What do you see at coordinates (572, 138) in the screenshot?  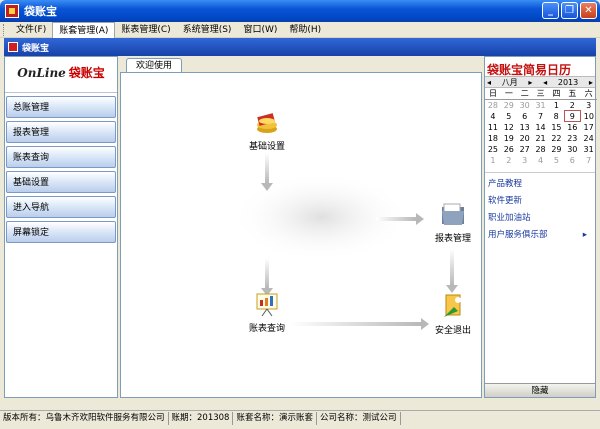 I see `calendar-day: 23` at bounding box center [572, 138].